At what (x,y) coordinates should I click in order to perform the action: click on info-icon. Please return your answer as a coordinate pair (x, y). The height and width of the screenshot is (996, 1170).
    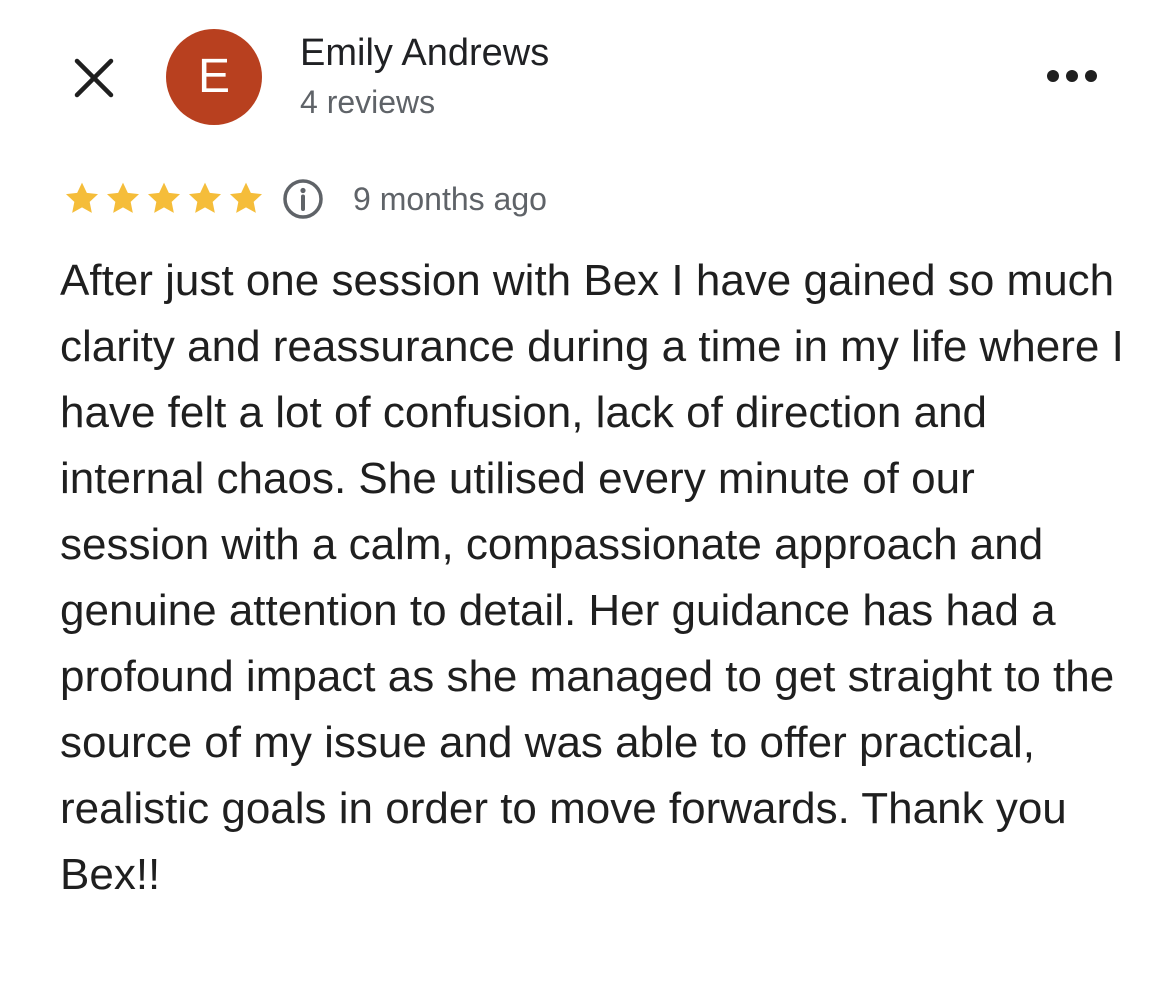
    Looking at the image, I should click on (303, 199).